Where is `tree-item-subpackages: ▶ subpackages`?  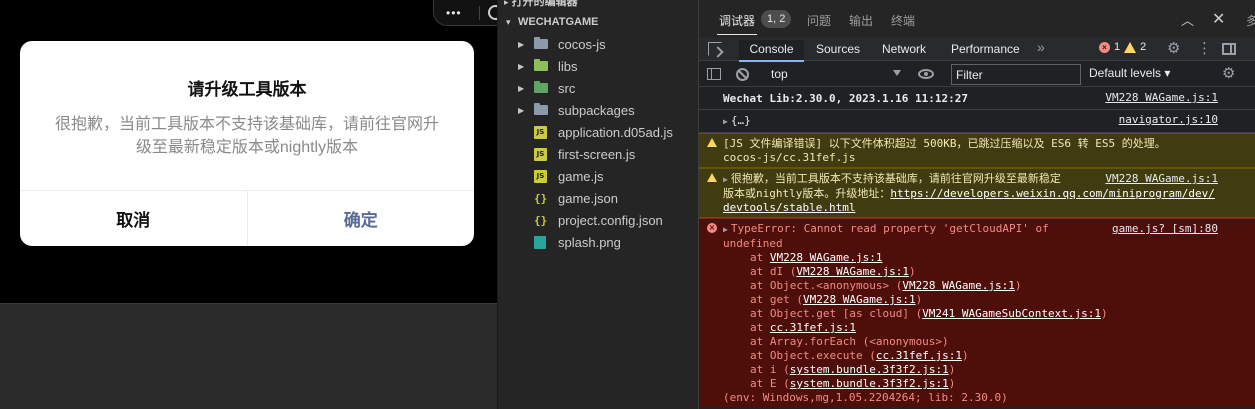 tree-item-subpackages: ▶ subpackages is located at coordinates (598, 110).